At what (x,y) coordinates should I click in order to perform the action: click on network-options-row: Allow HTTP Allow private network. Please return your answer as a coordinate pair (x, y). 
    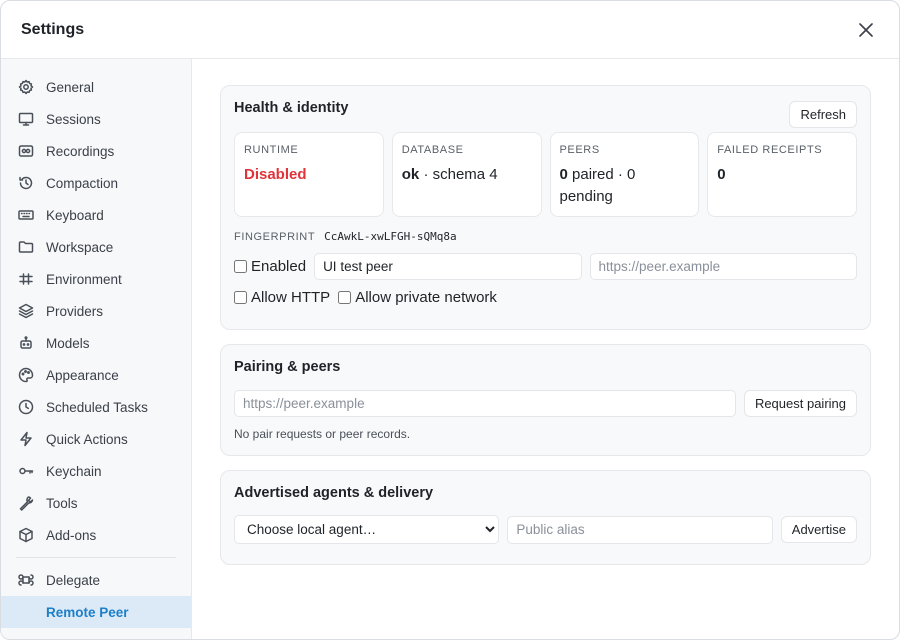
    Looking at the image, I should click on (545, 297).